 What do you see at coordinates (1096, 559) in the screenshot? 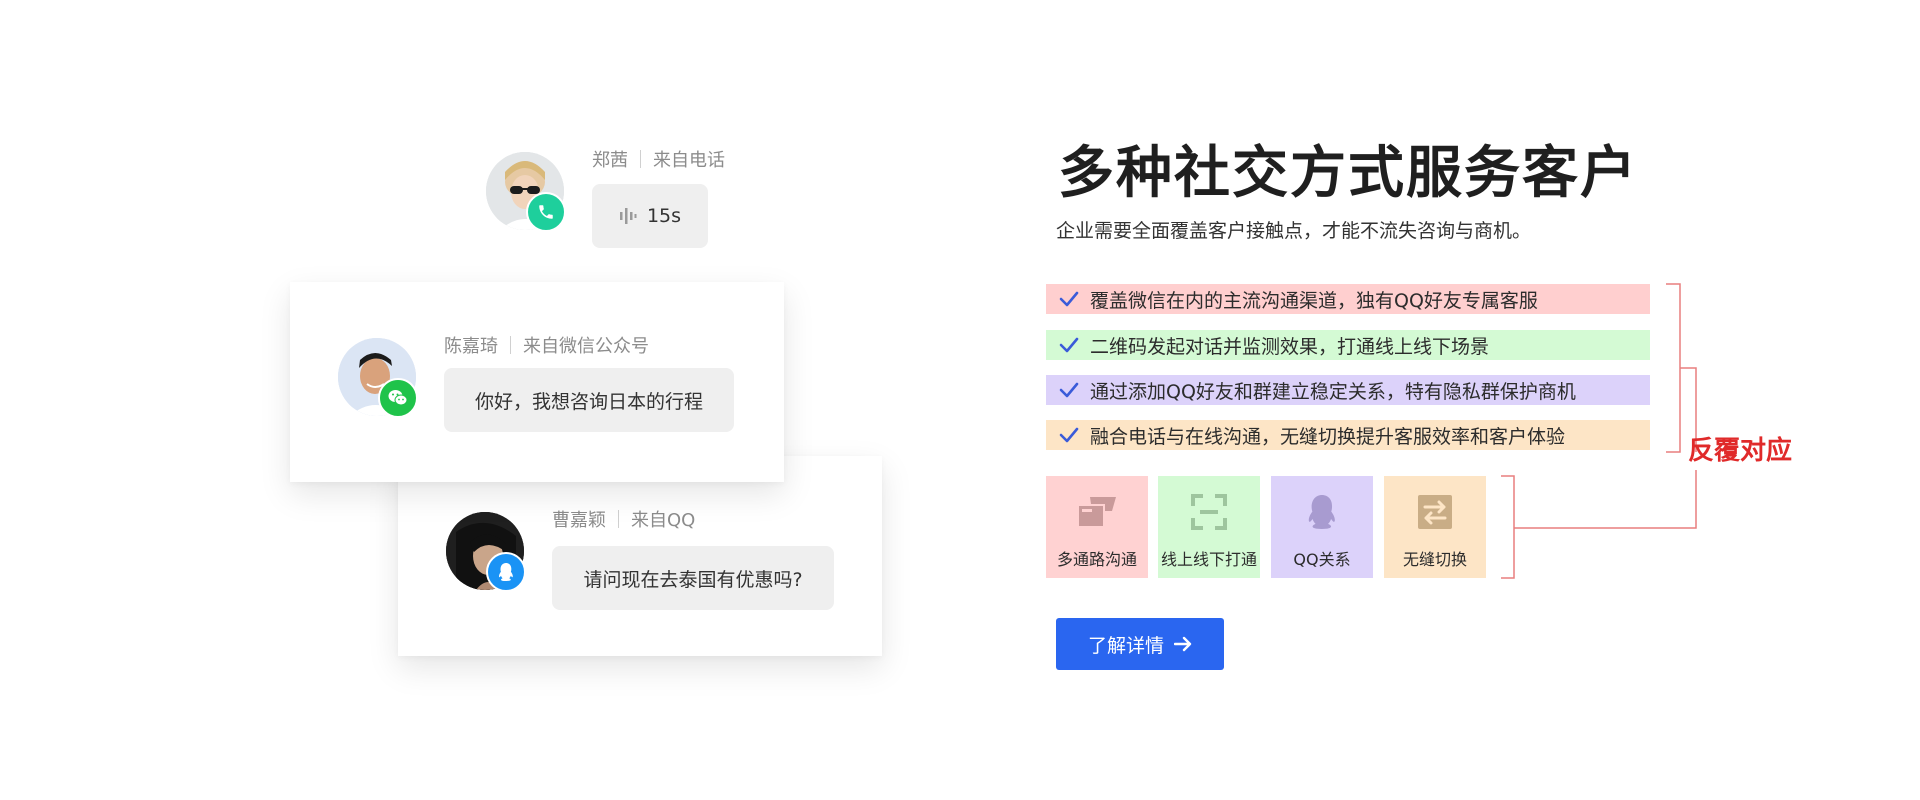
I see `tile-label: 多通路沟通` at bounding box center [1096, 559].